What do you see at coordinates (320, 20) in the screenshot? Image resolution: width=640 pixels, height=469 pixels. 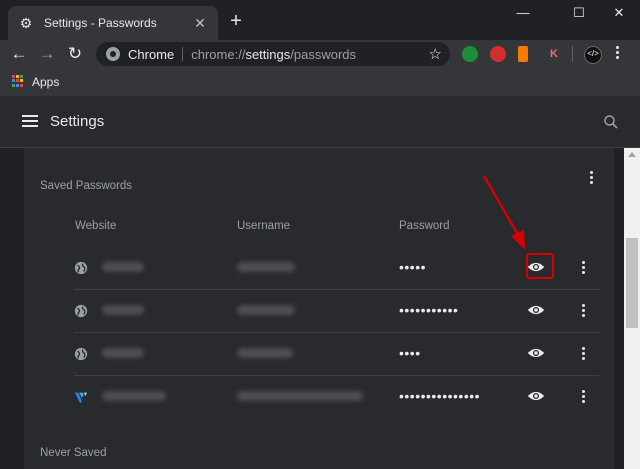 I see `title-bar: ⚙ Settings - Passwords ✕ + — ☐ ✕` at bounding box center [320, 20].